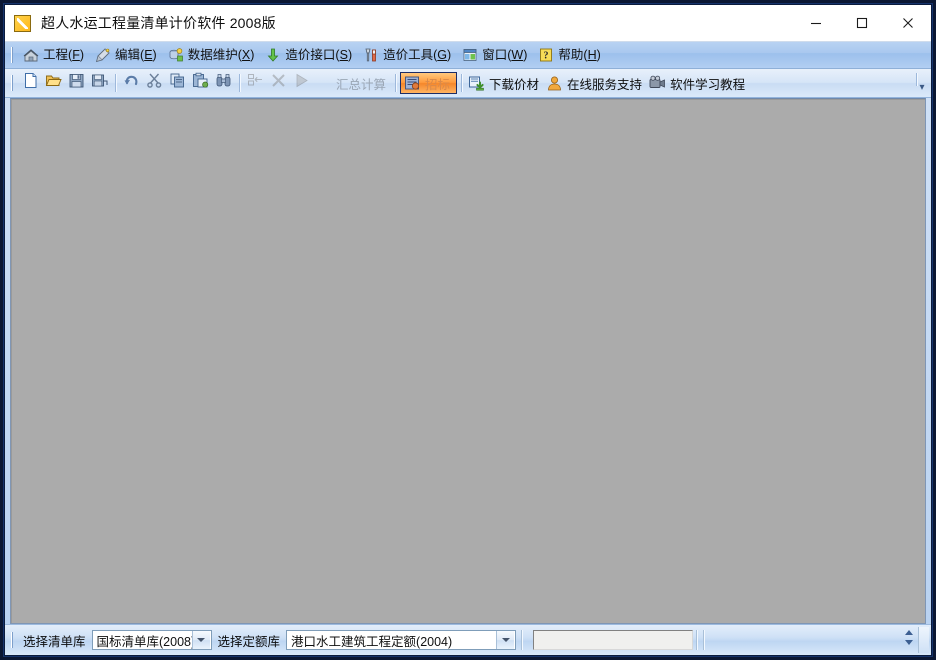 This screenshot has height=660, width=936. I want to click on menu-item-edit: 编辑(E), so click(127, 55).